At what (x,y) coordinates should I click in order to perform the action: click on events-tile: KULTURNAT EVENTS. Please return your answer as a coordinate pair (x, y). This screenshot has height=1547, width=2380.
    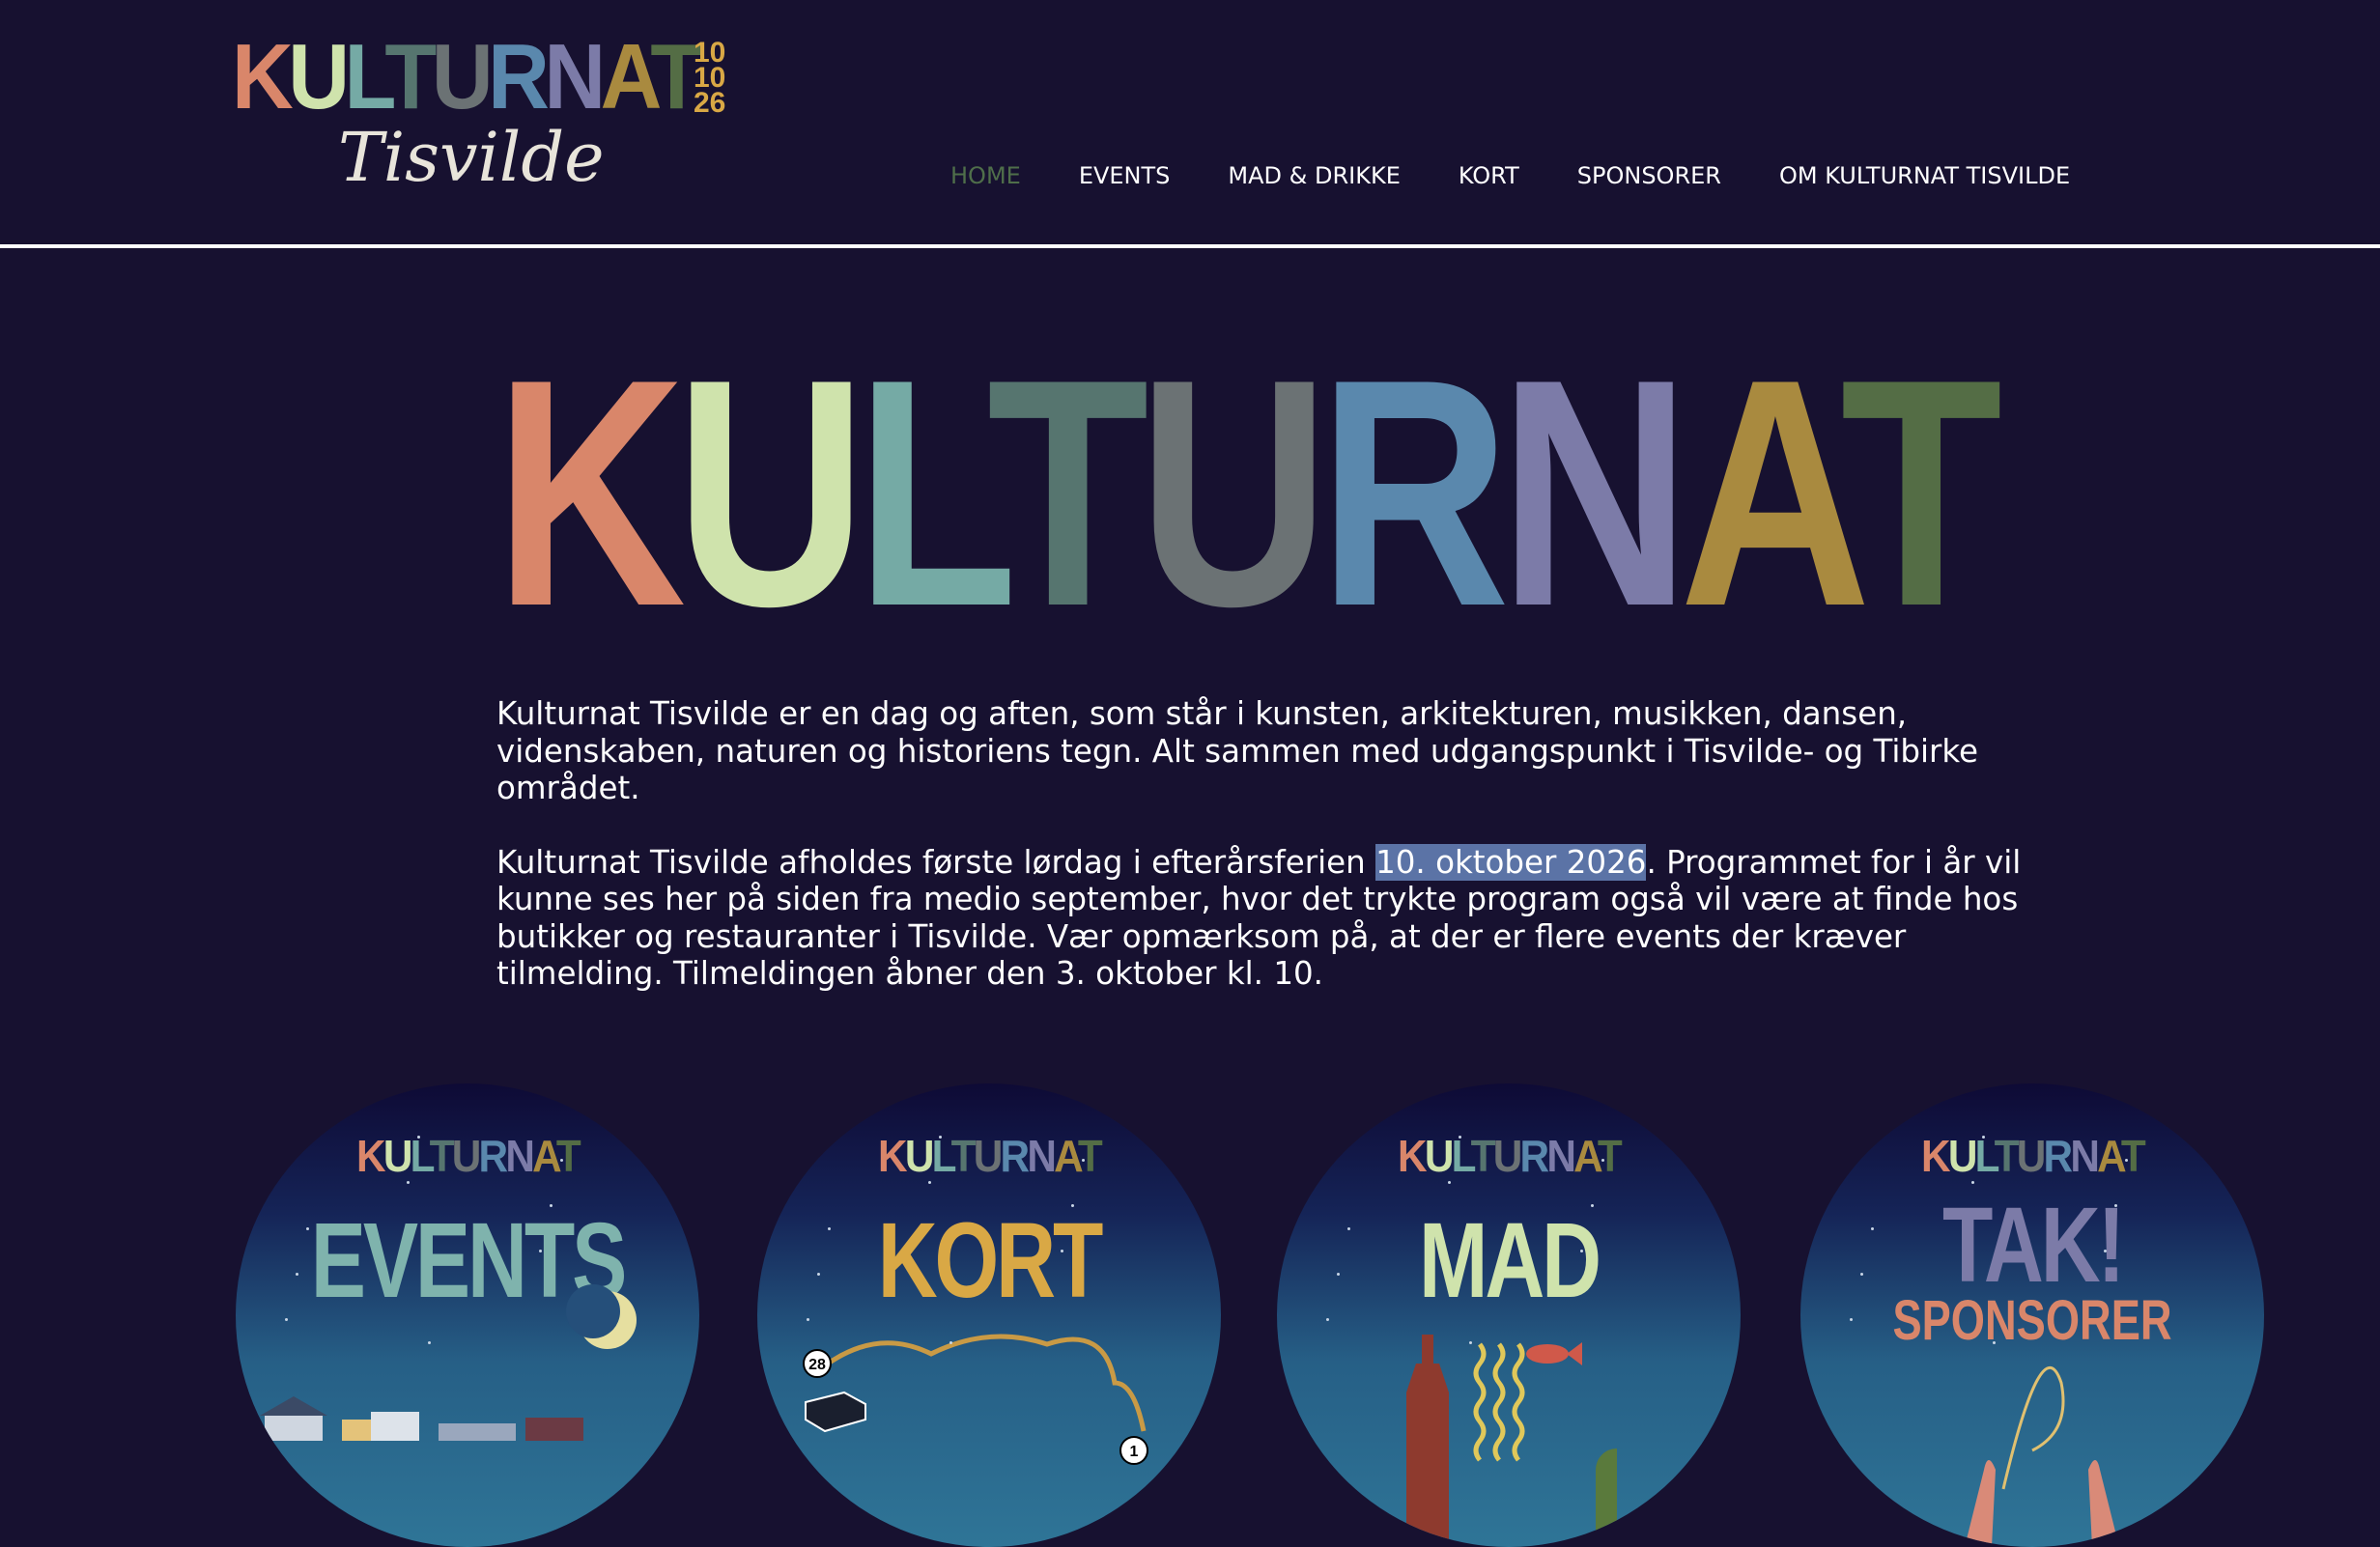
    Looking at the image, I should click on (468, 1315).